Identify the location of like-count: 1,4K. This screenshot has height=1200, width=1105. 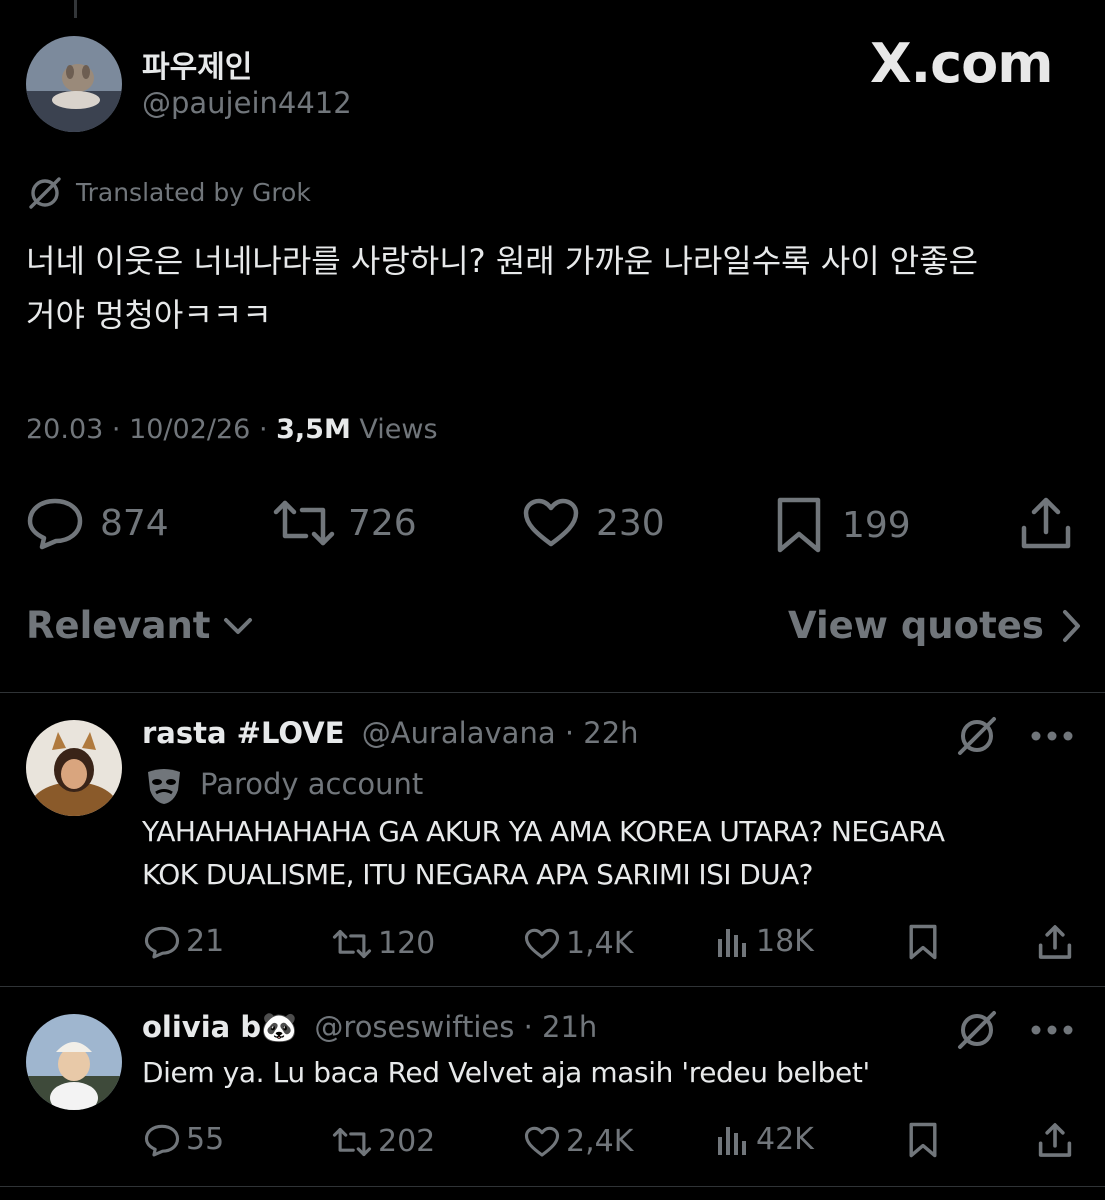
(600, 943).